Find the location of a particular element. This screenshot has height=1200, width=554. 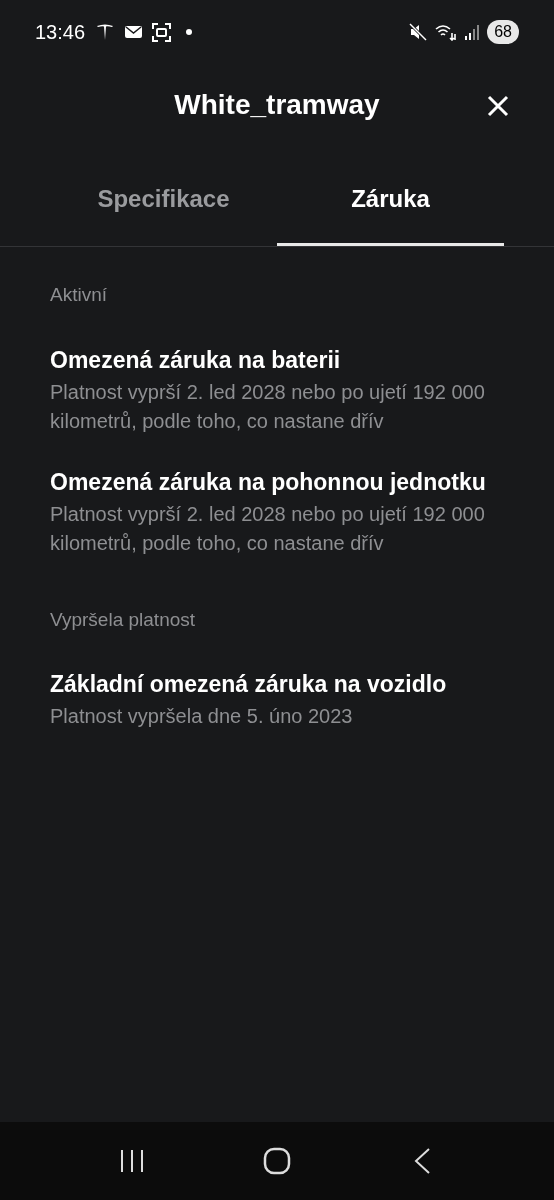

recent-apps-icon is located at coordinates (132, 1161).